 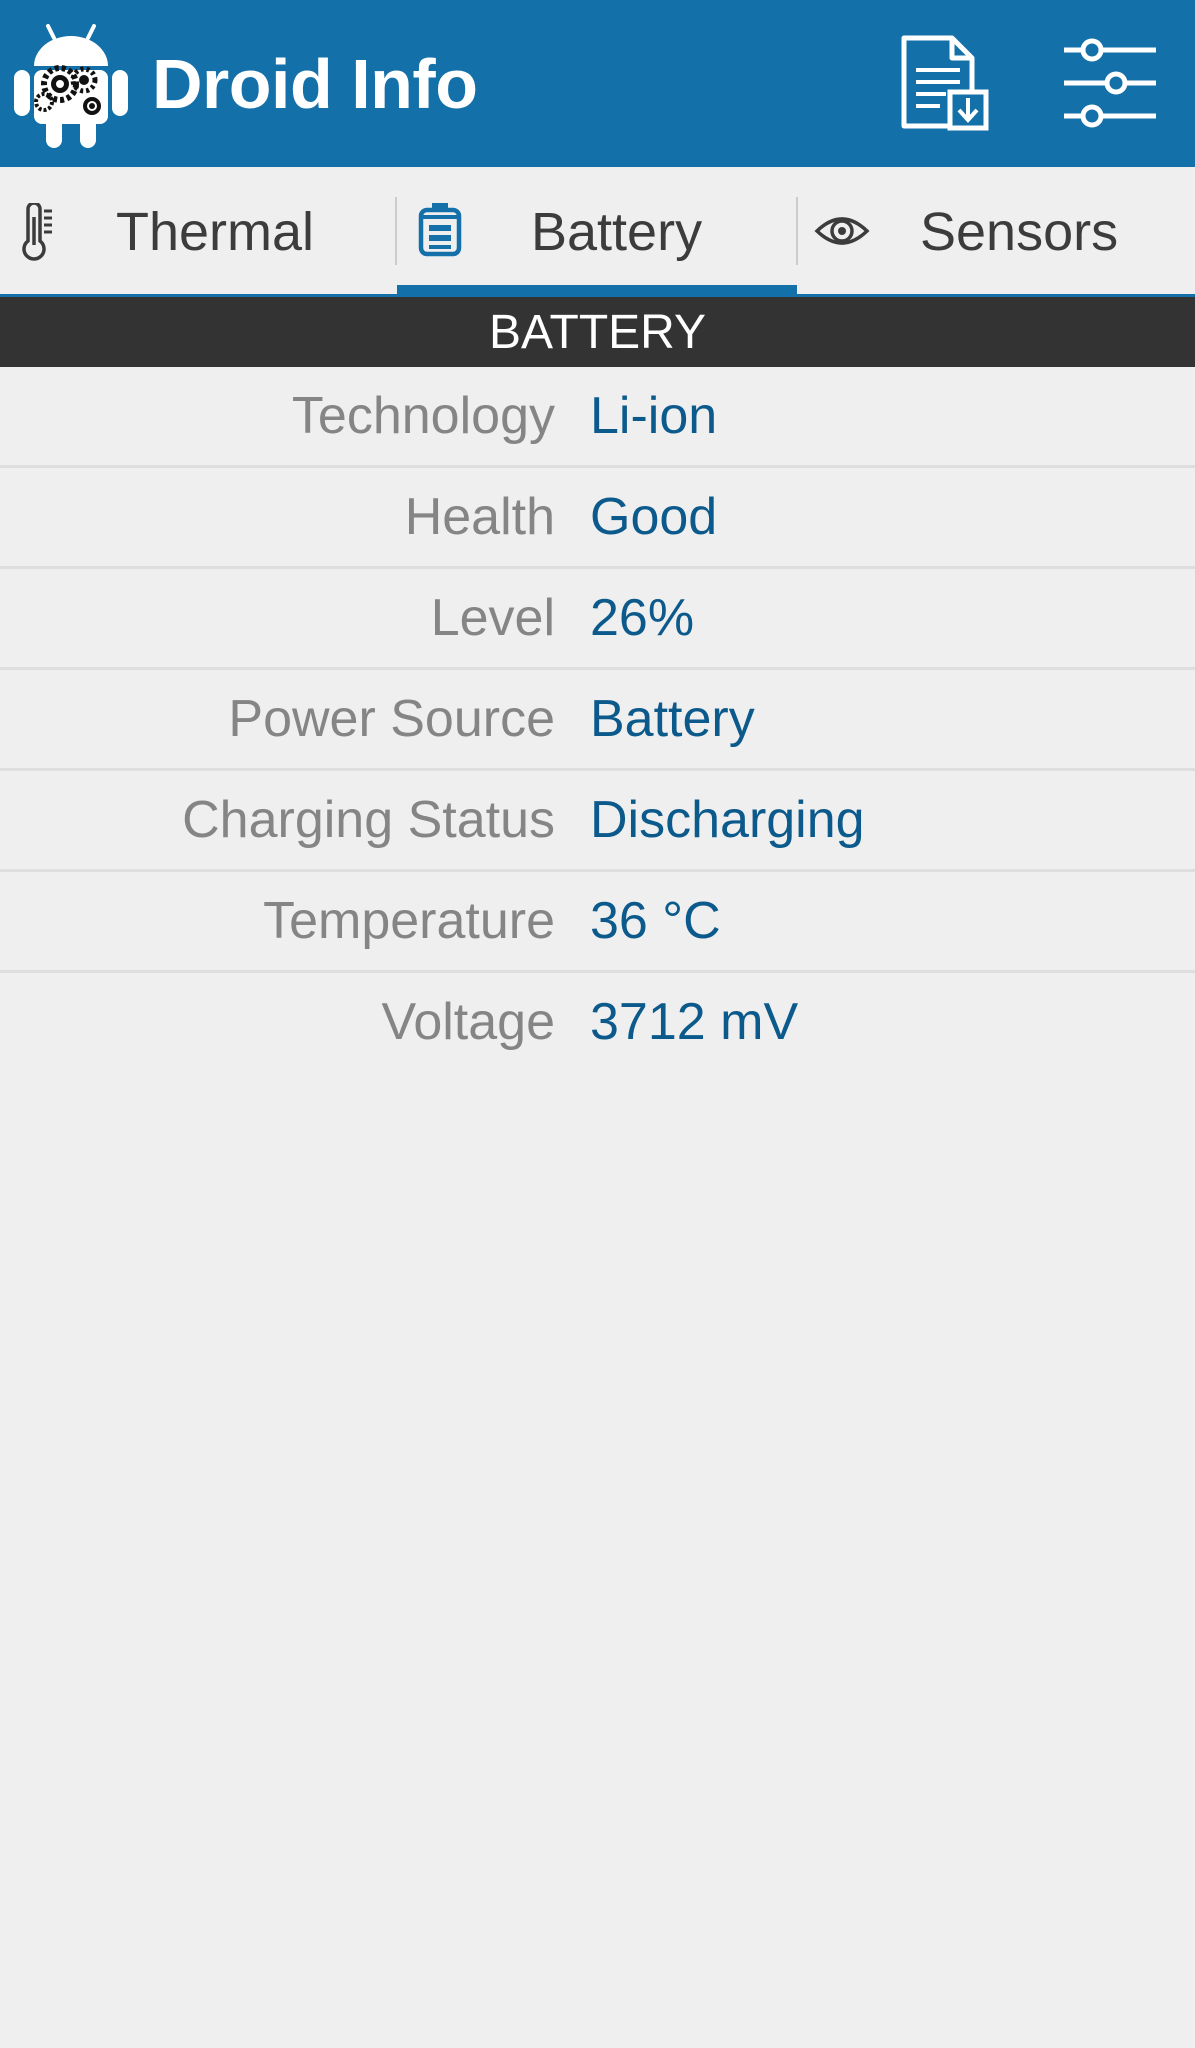 What do you see at coordinates (315, 84) in the screenshot?
I see `app-title: Droid Info` at bounding box center [315, 84].